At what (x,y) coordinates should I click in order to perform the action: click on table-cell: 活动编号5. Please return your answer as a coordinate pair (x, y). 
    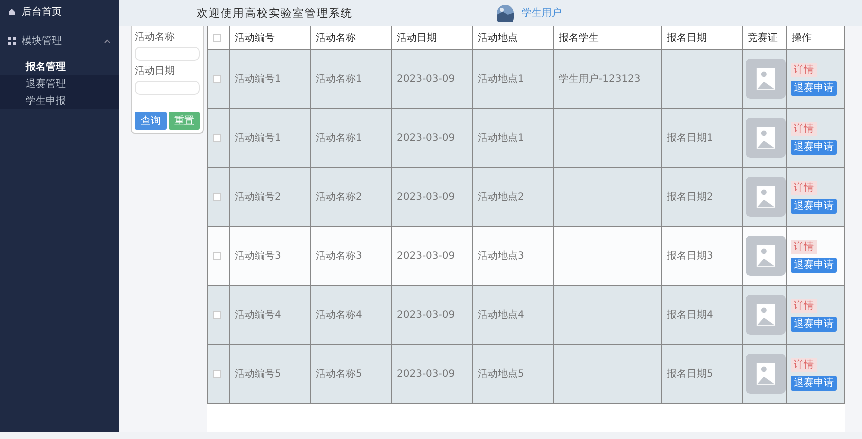
    Looking at the image, I should click on (269, 374).